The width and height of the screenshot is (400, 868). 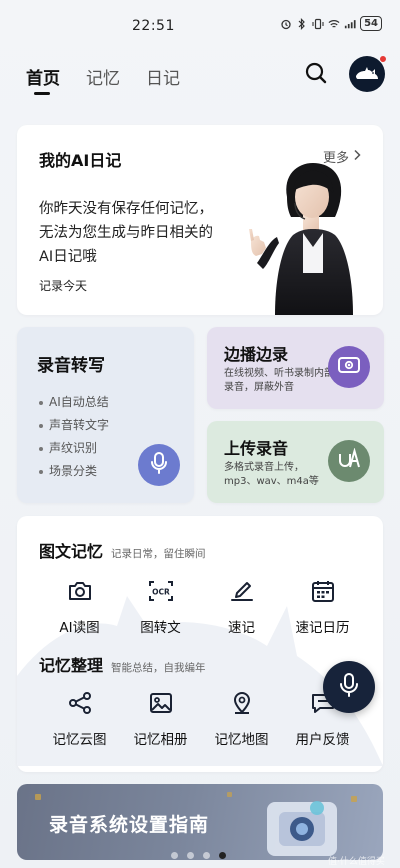 What do you see at coordinates (271, 474) in the screenshot?
I see `upload-desc: 多格式录音上传，mp3、wav、m4a等` at bounding box center [271, 474].